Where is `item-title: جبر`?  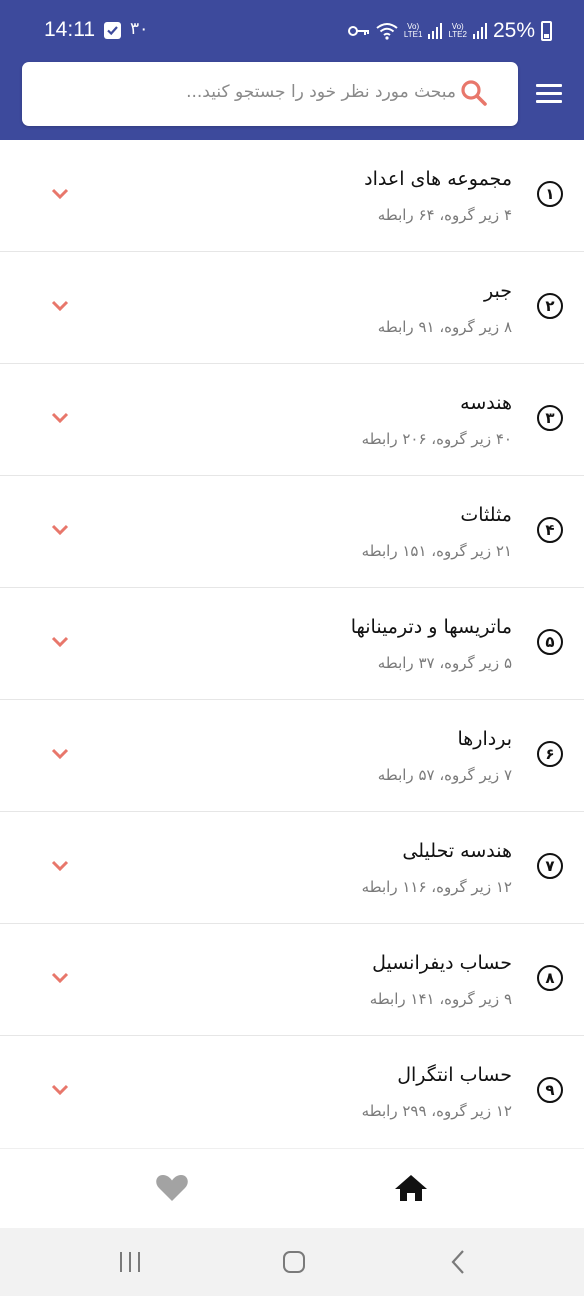
item-title: جبر is located at coordinates (498, 291).